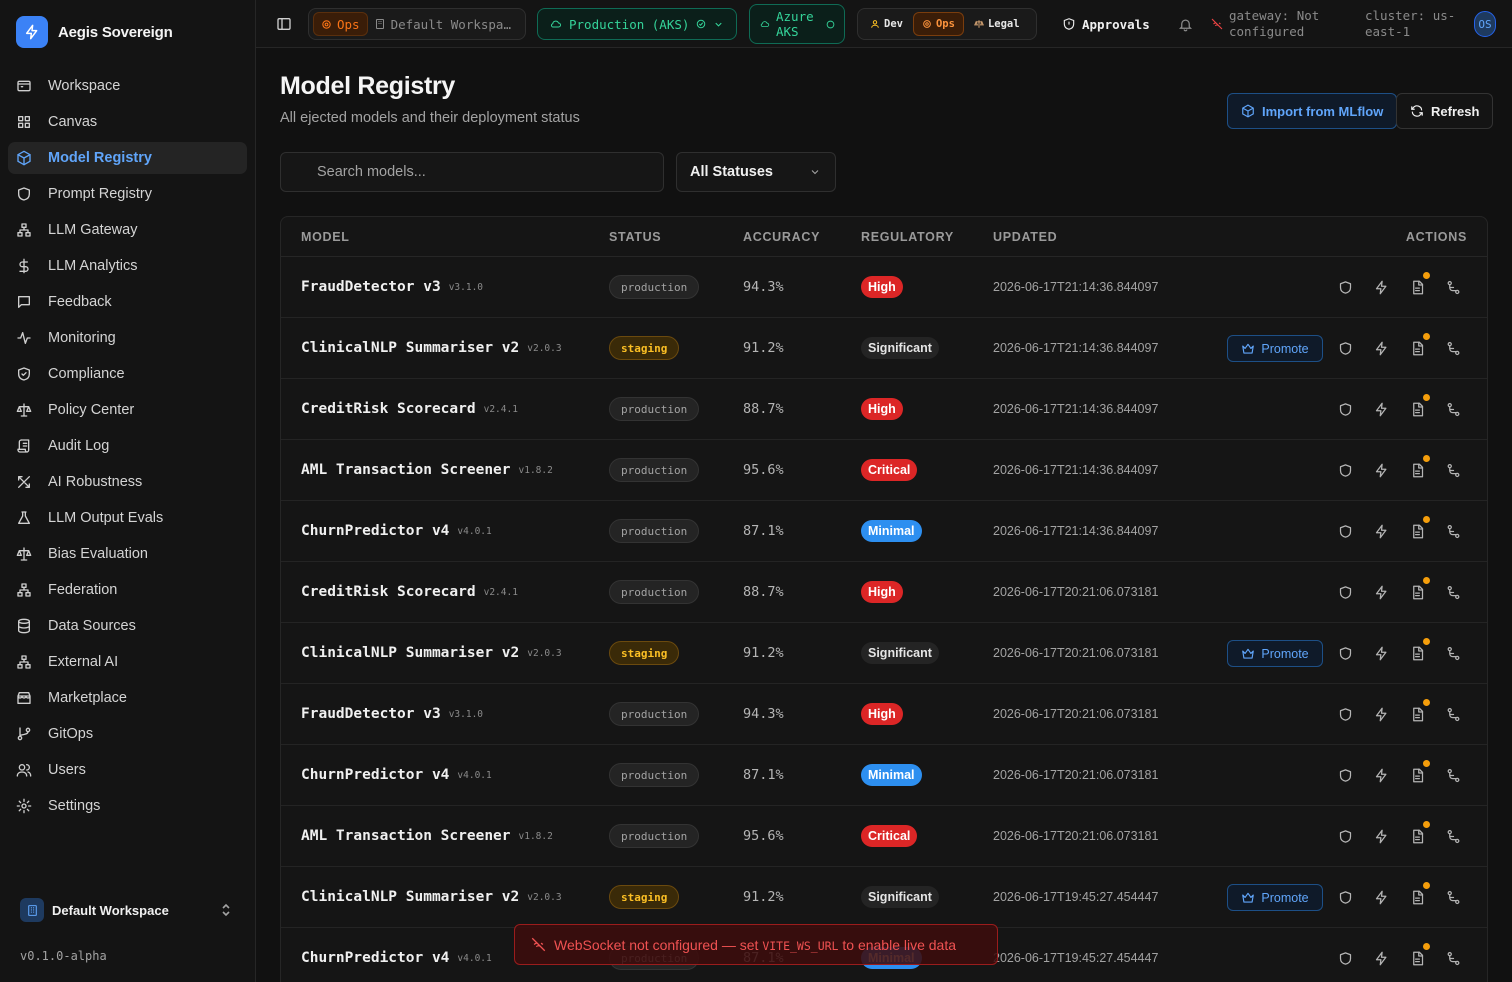 The width and height of the screenshot is (1512, 982). I want to click on ops-context-badge: Ops, so click(340, 24).